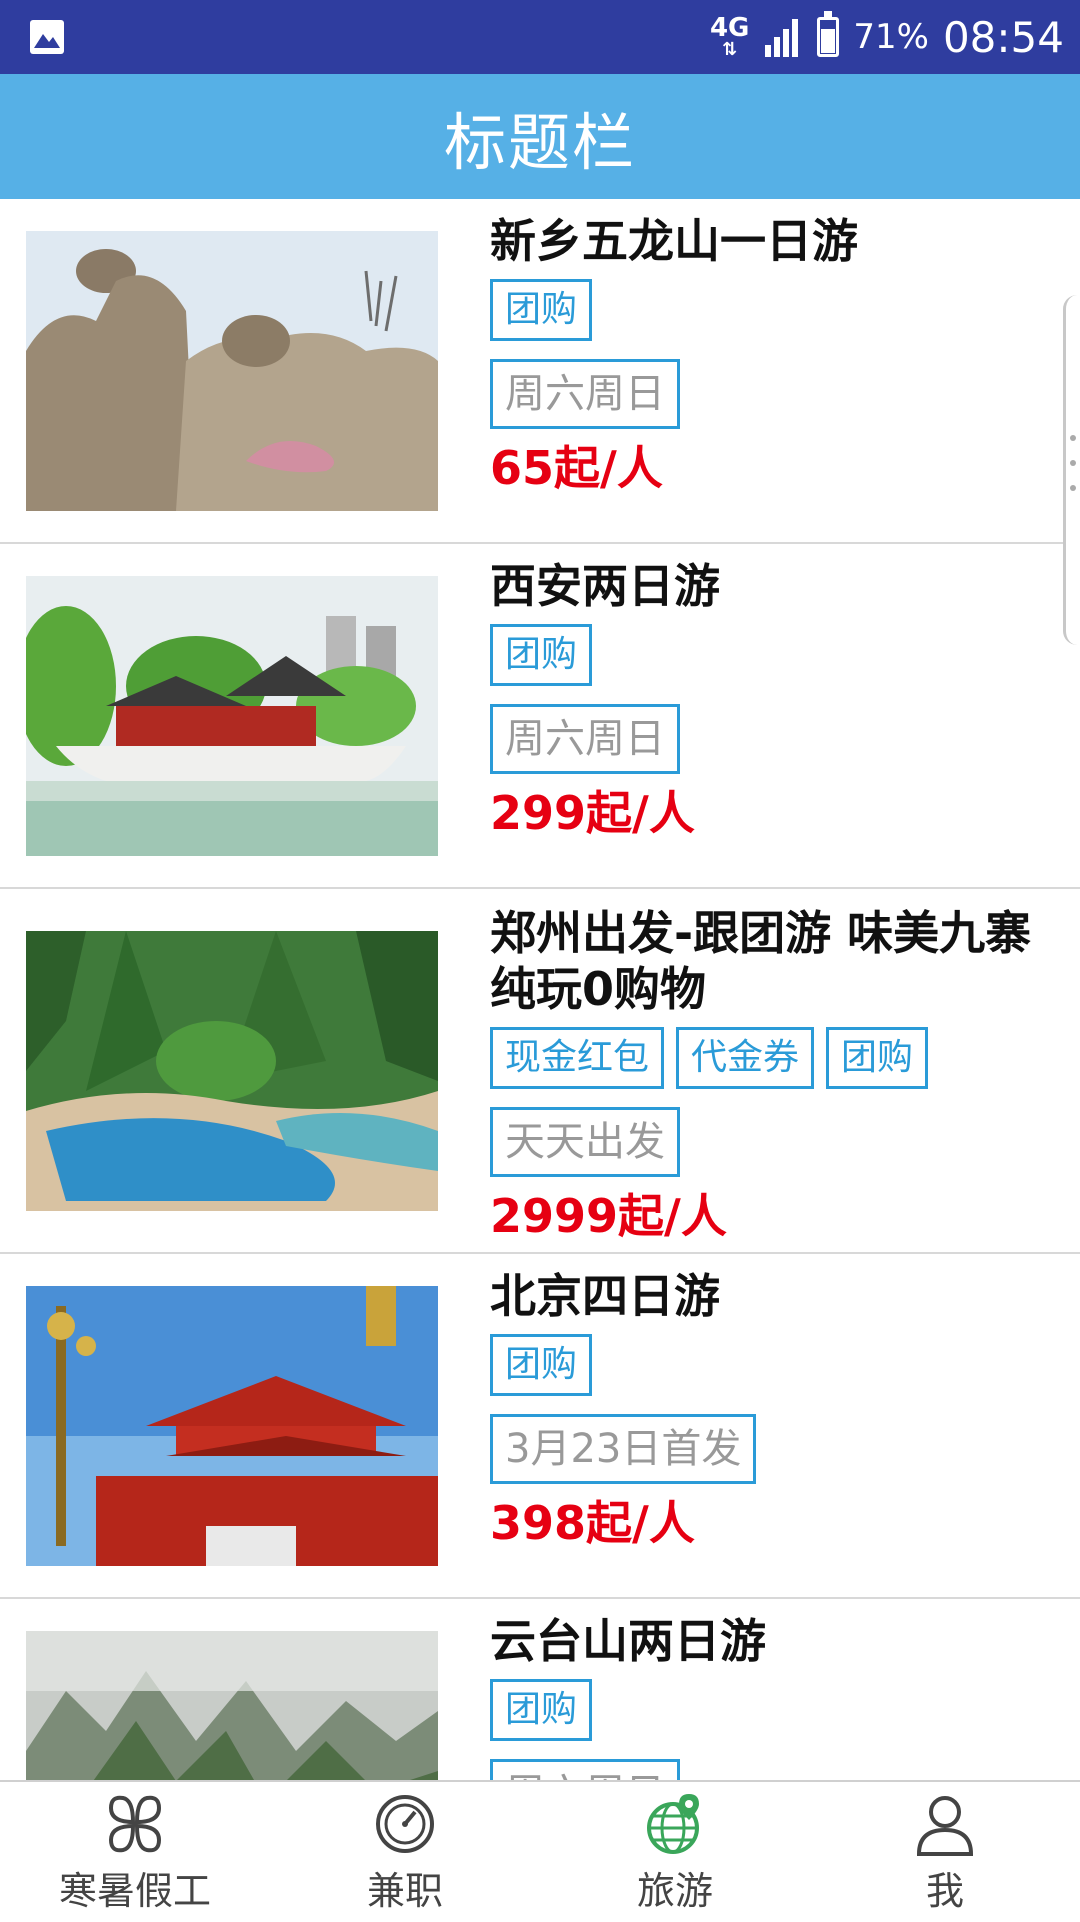 The image size is (1080, 1922). I want to click on tag-cash-bonus: 现金红包, so click(577, 1058).